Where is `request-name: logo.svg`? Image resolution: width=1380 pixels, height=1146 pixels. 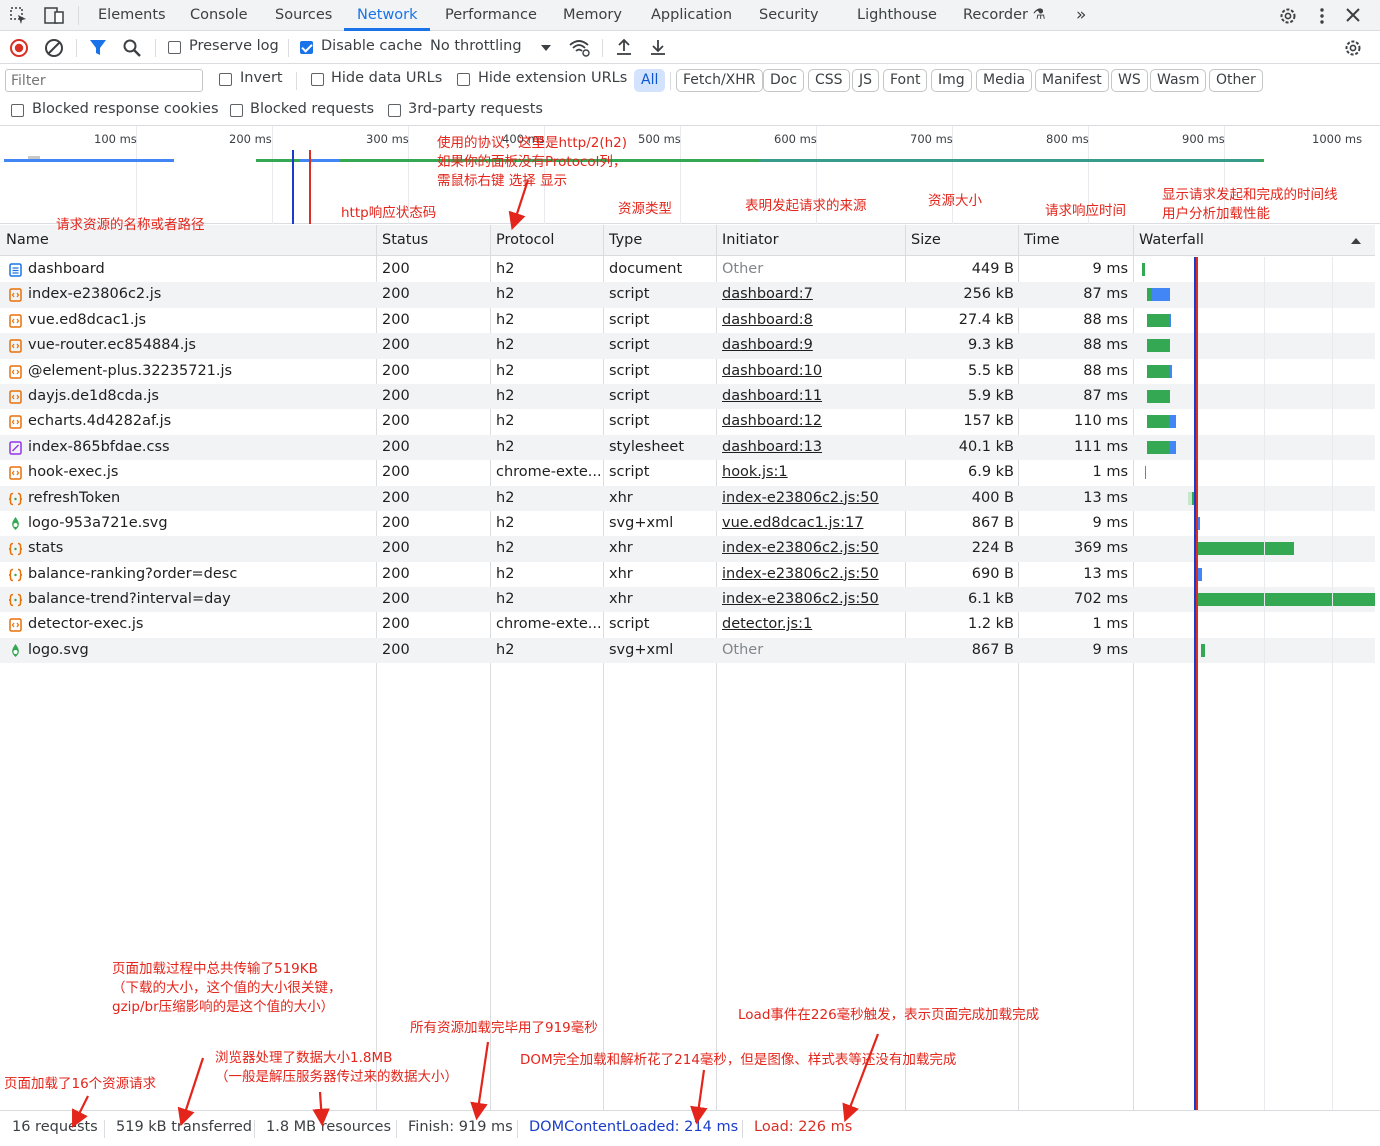
request-name: logo.svg is located at coordinates (200, 650).